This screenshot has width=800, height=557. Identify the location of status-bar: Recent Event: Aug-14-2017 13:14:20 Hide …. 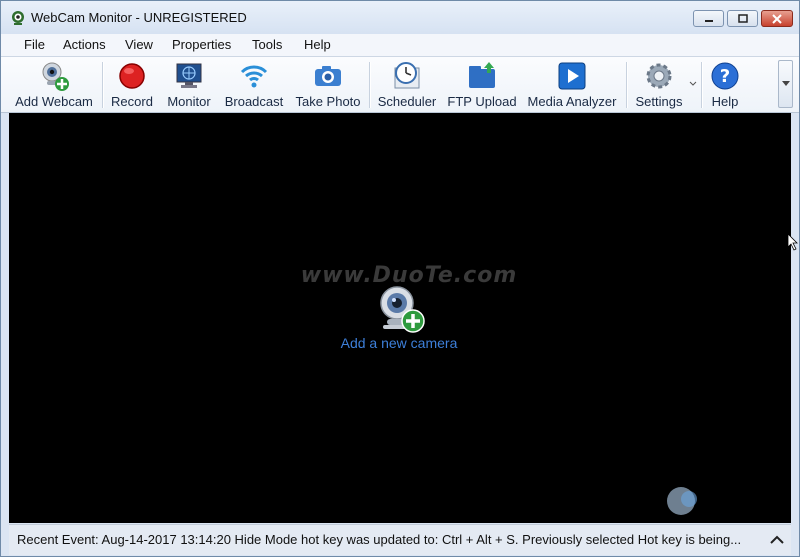
(400, 539).